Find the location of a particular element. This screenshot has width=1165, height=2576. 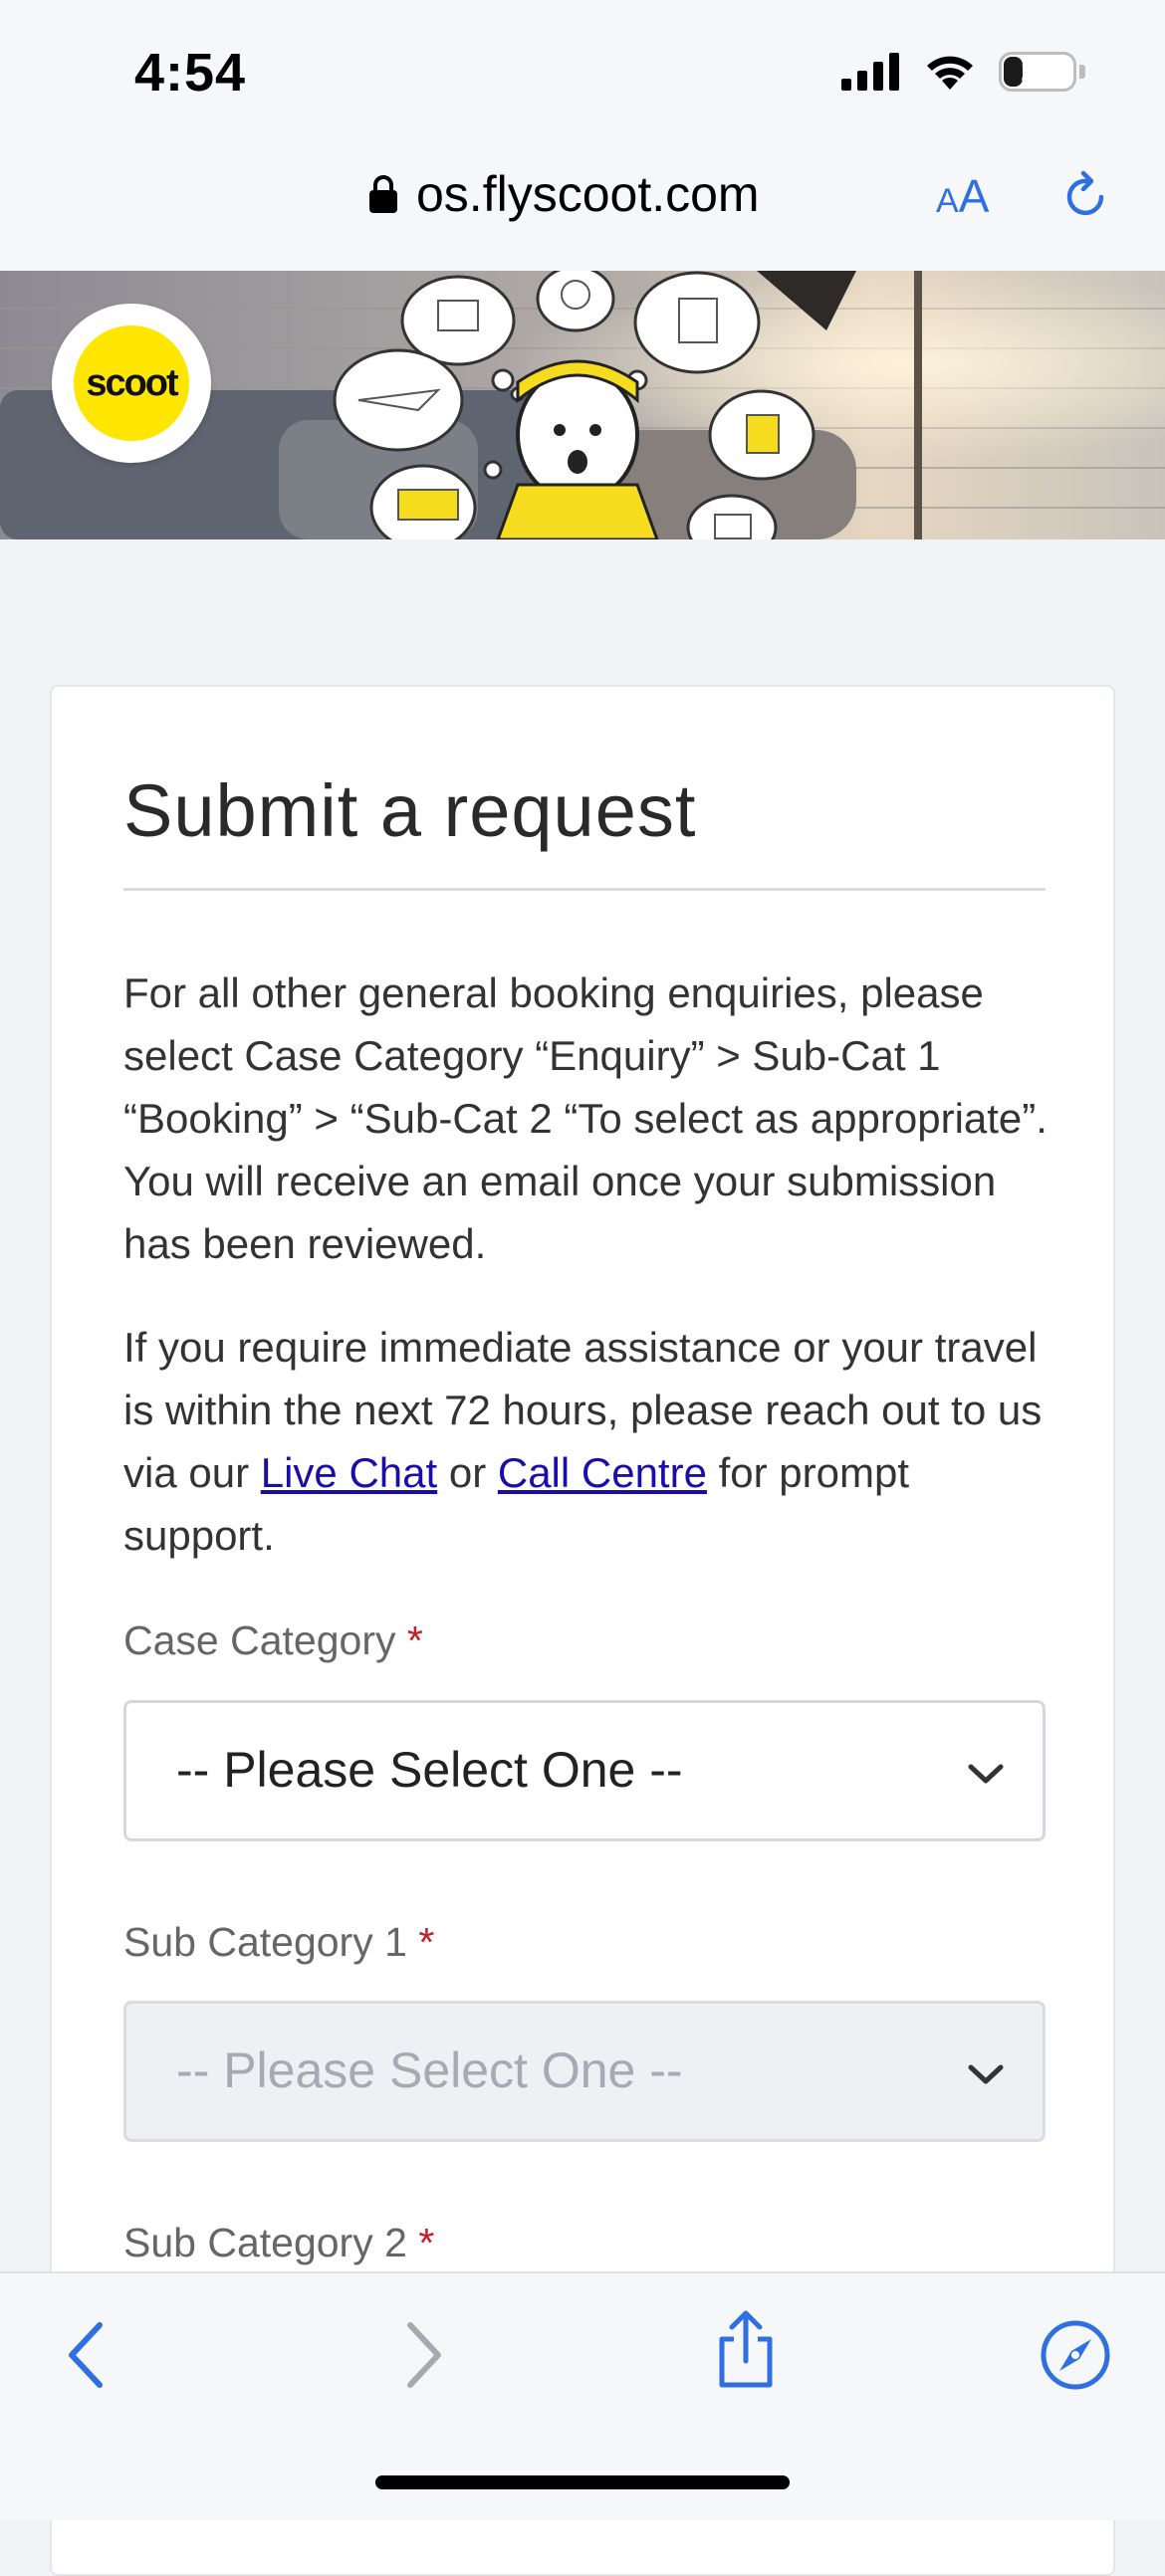

address-bar: os.flyscoot.com AA is located at coordinates (582, 205).